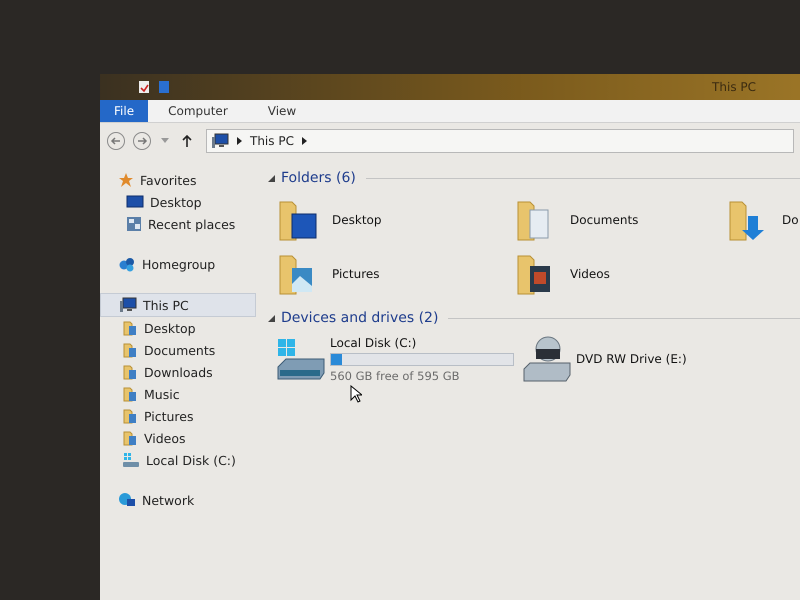 This screenshot has width=800, height=600. Describe the element at coordinates (178, 305) in the screenshot. I see `nav-item: This PC` at that location.